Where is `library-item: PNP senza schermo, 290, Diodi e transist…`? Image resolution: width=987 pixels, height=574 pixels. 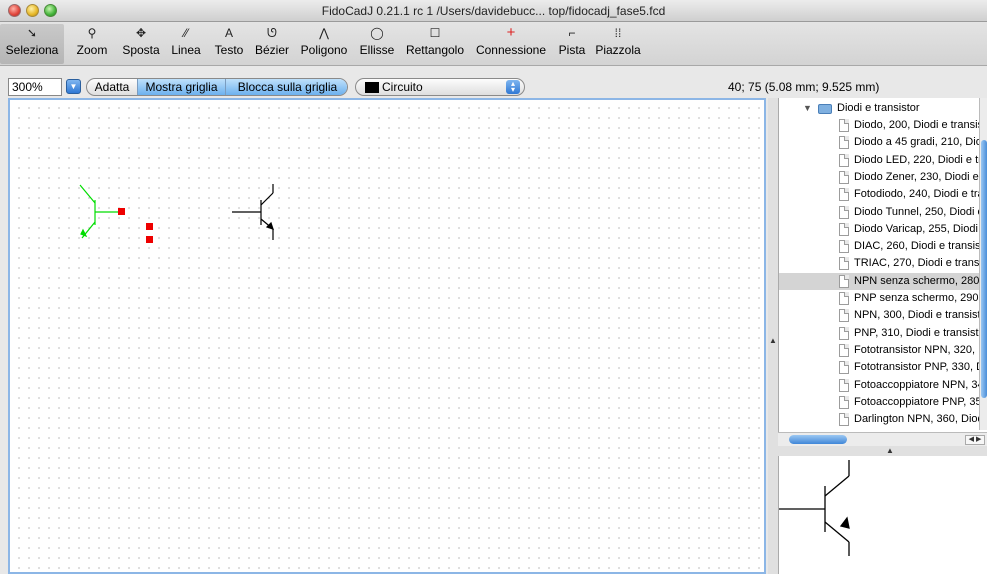
library-item: PNP senza schermo, 290, Diodi e transist… is located at coordinates (883, 298).